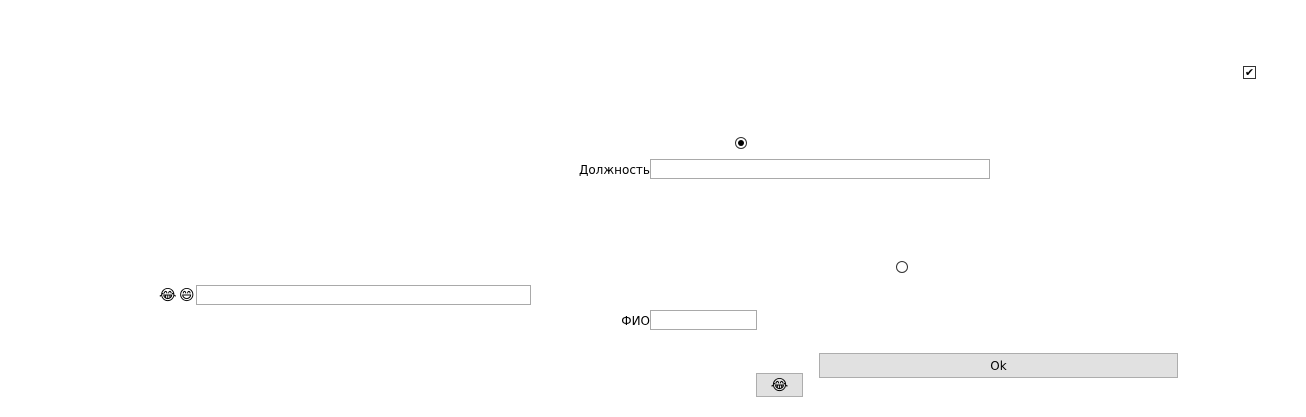  I want to click on ok-button: Ok, so click(998, 365).